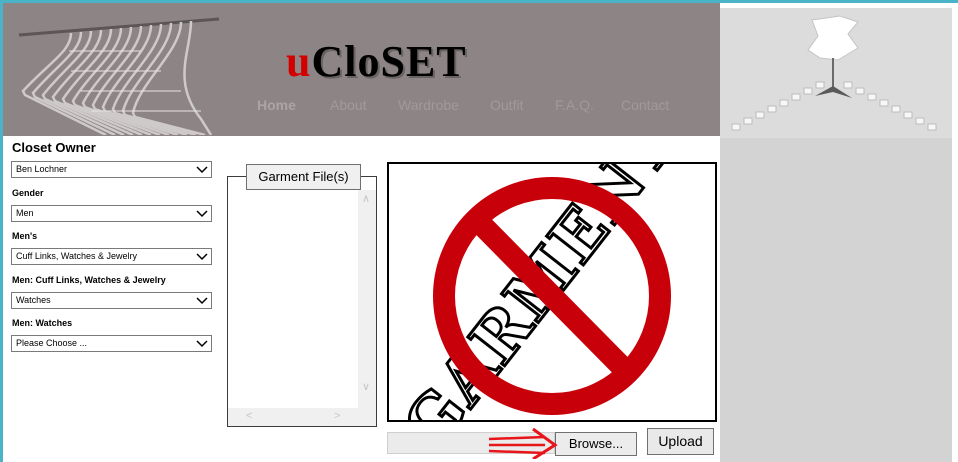  Describe the element at coordinates (293, 417) in the screenshot. I see `horizontal-scrollbar: < >` at that location.